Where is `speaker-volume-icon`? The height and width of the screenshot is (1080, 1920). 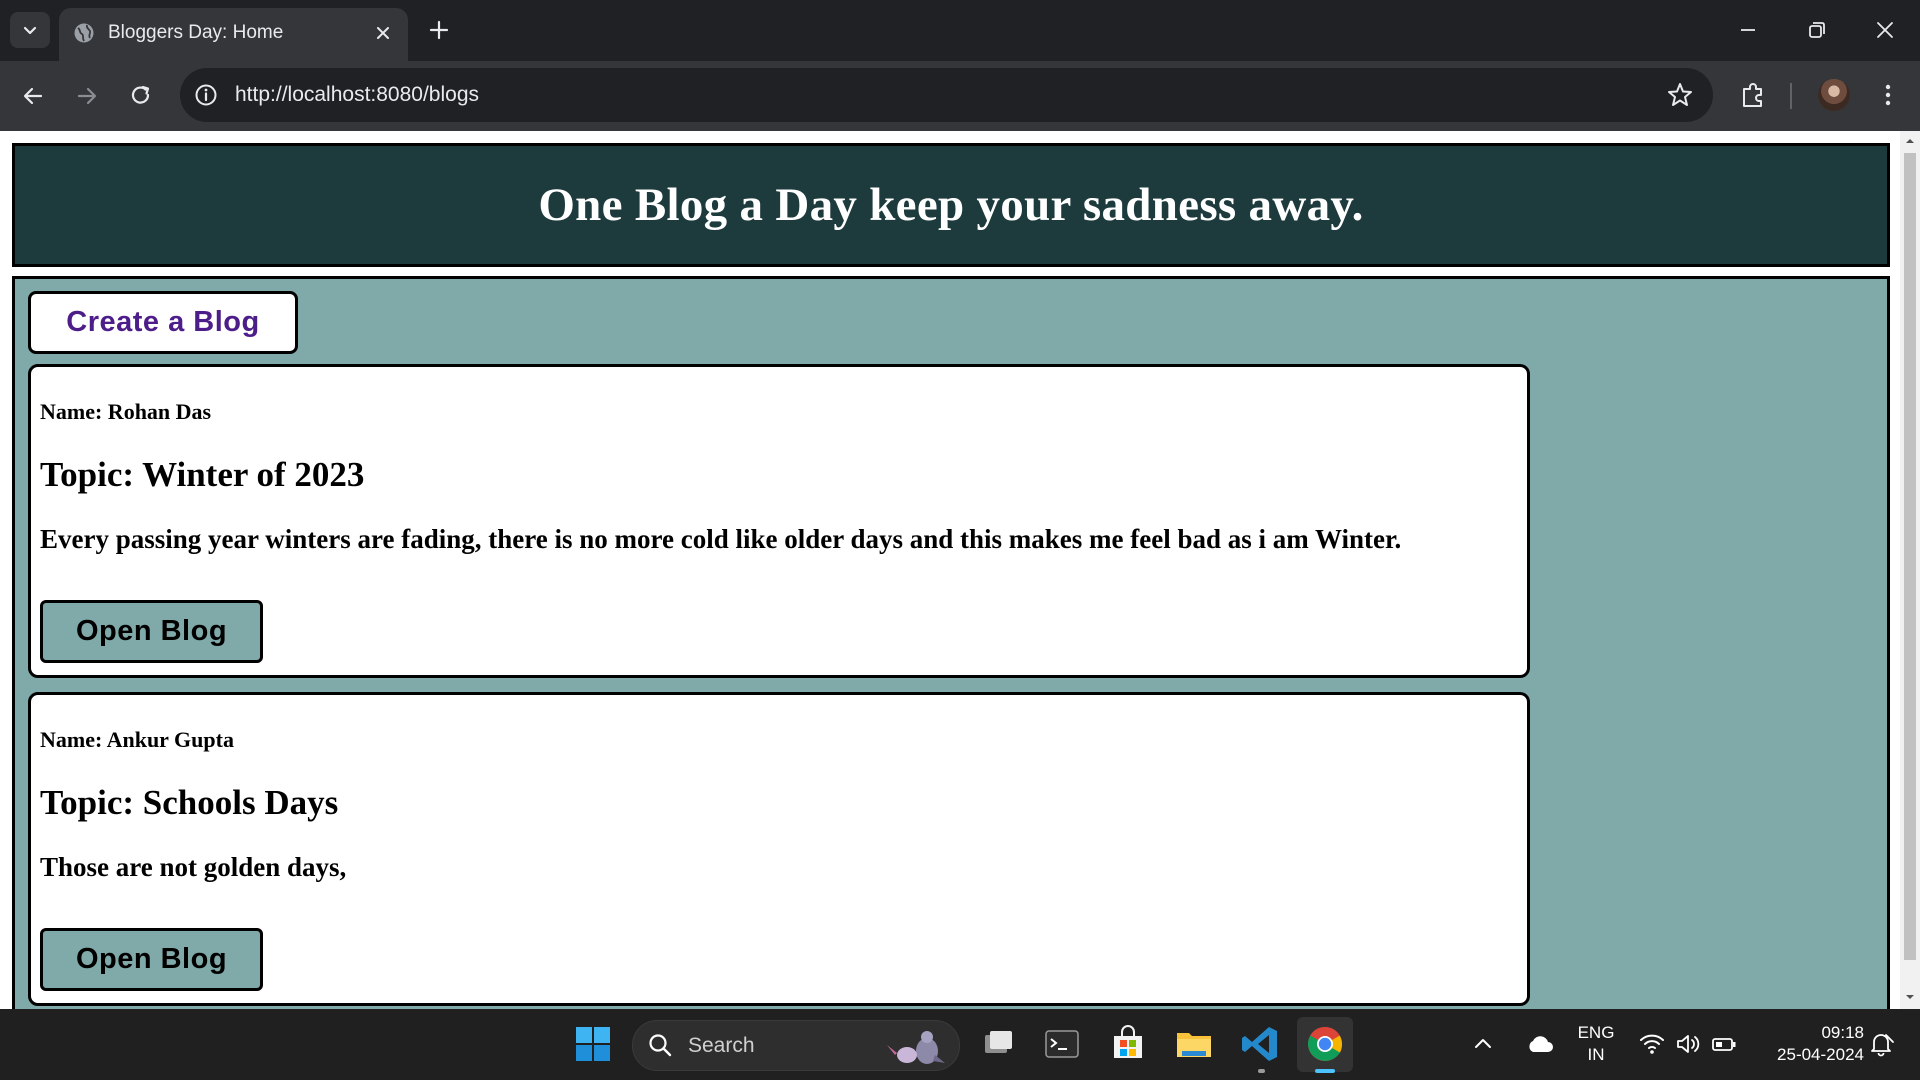
speaker-volume-icon is located at coordinates (1688, 1044).